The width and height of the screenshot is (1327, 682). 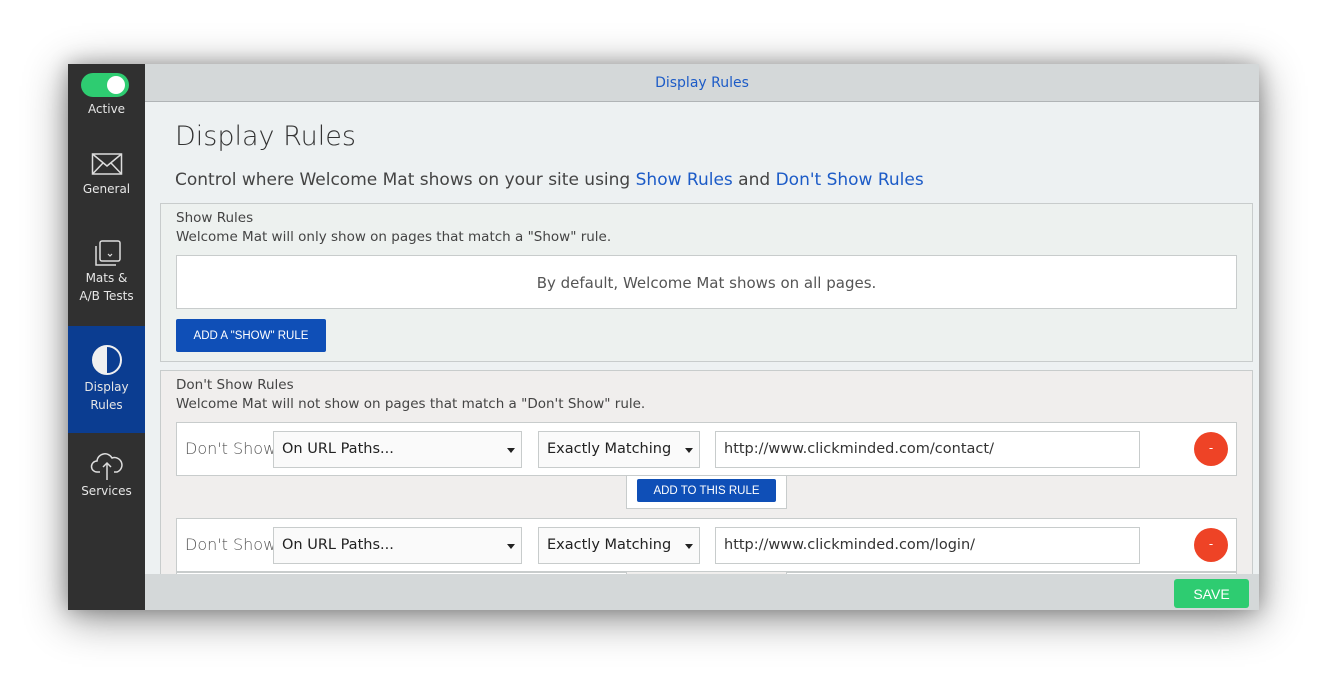 I want to click on header-bar: Display Rules, so click(x=702, y=83).